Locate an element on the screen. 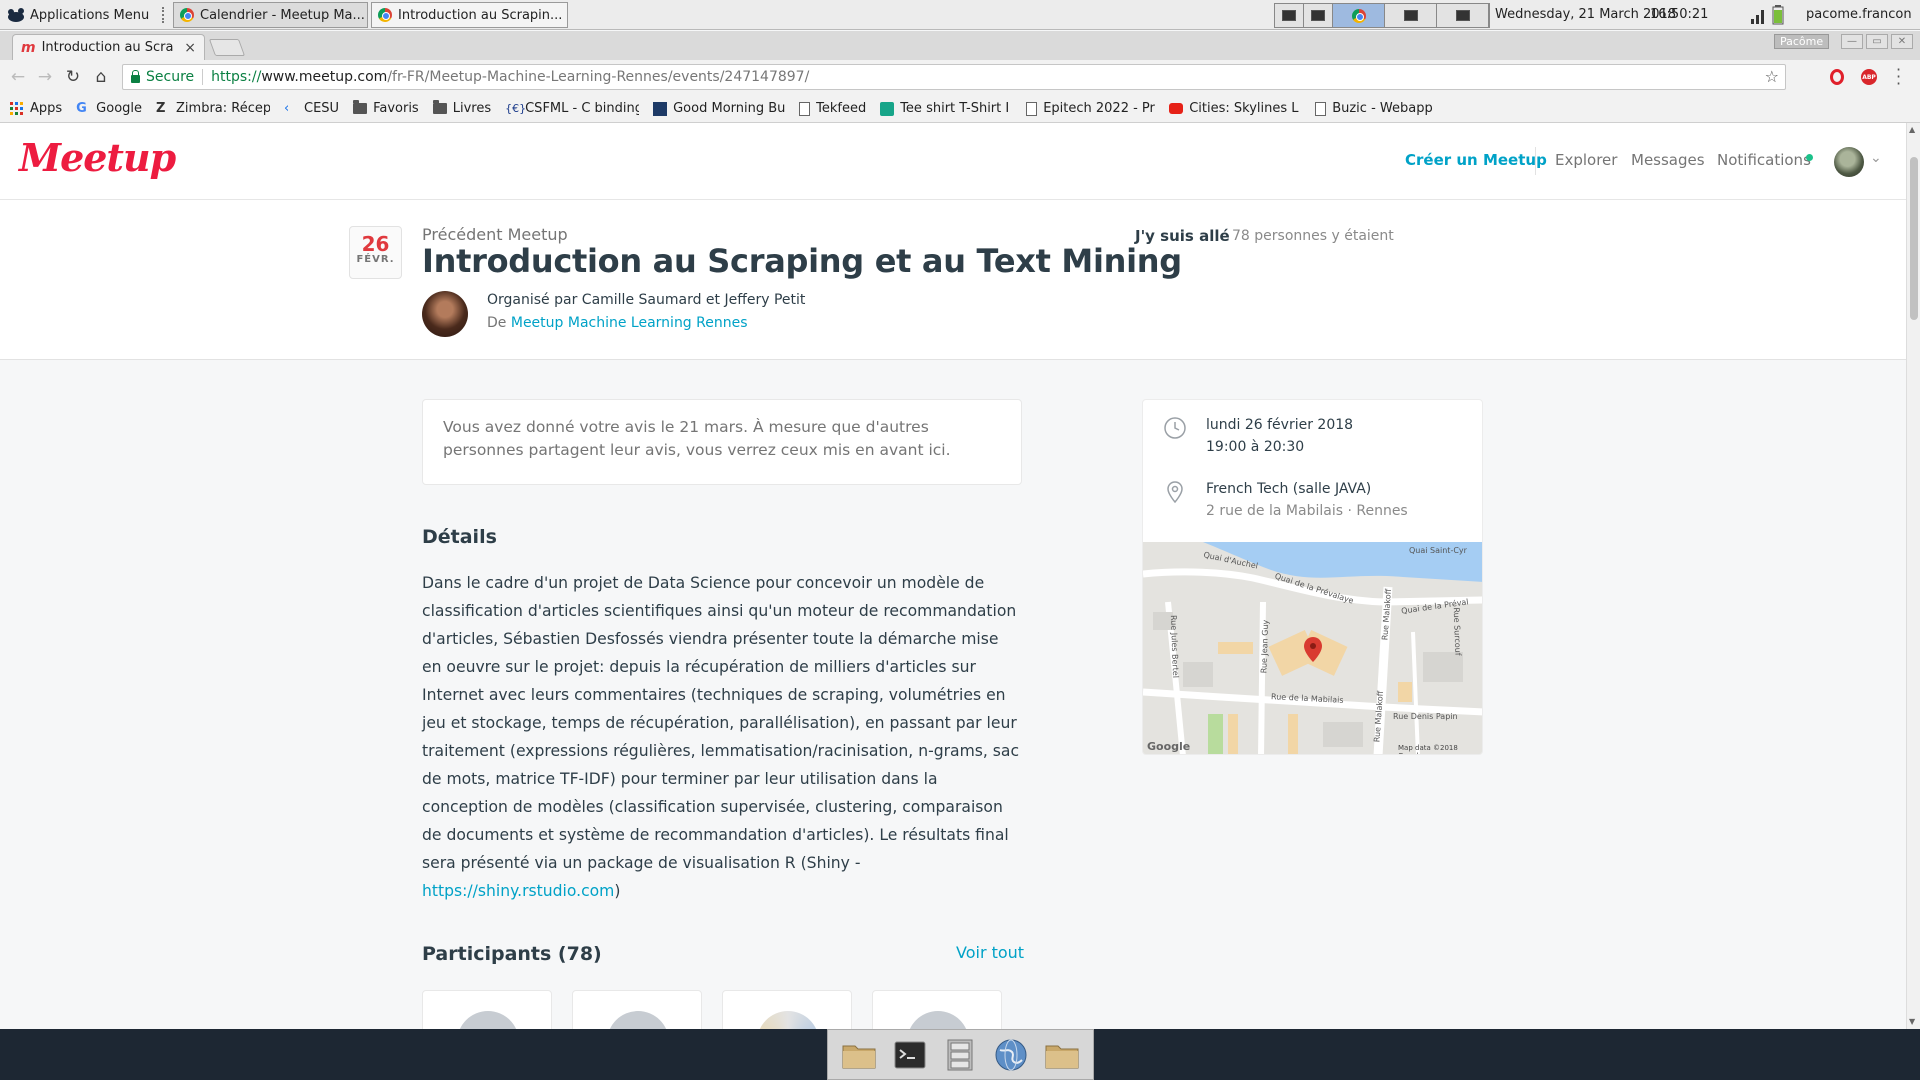 This screenshot has height=1080, width=1920. youtube-icon is located at coordinates (1176, 108).